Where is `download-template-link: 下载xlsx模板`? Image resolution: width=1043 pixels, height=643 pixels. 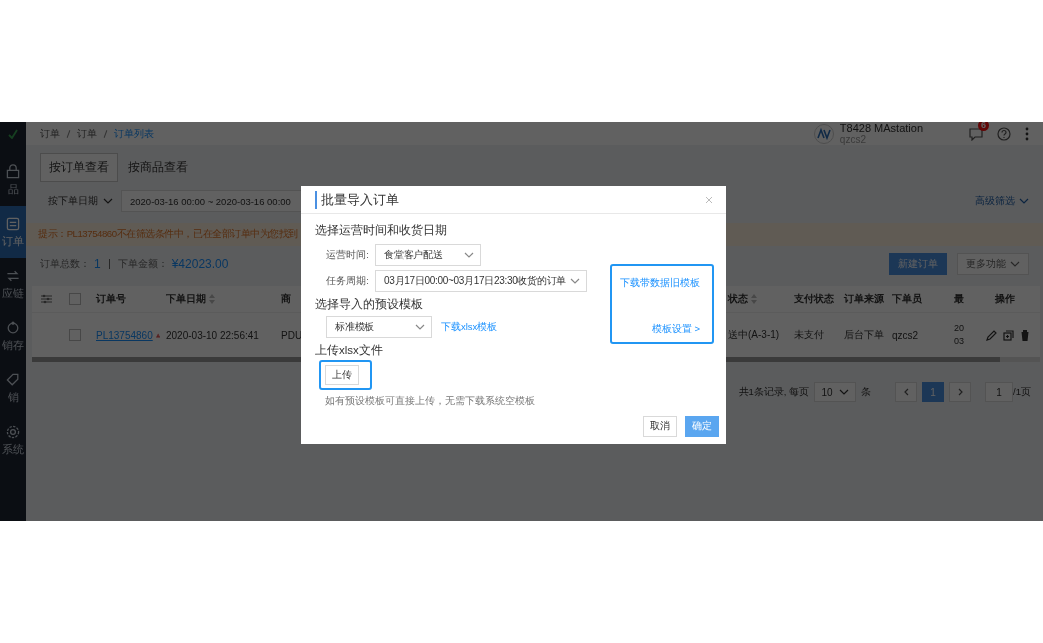
download-template-link: 下载xlsx模板 is located at coordinates (469, 327).